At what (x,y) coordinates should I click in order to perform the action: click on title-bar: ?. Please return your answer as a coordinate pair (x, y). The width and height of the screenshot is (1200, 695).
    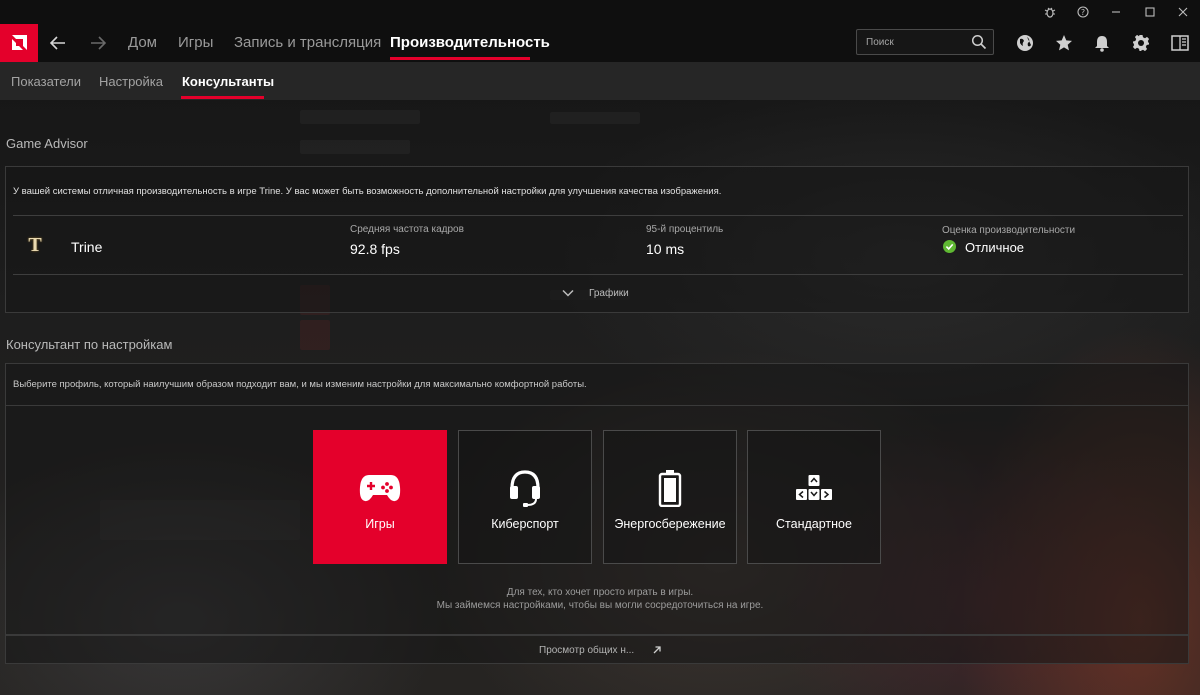
    Looking at the image, I should click on (600, 12).